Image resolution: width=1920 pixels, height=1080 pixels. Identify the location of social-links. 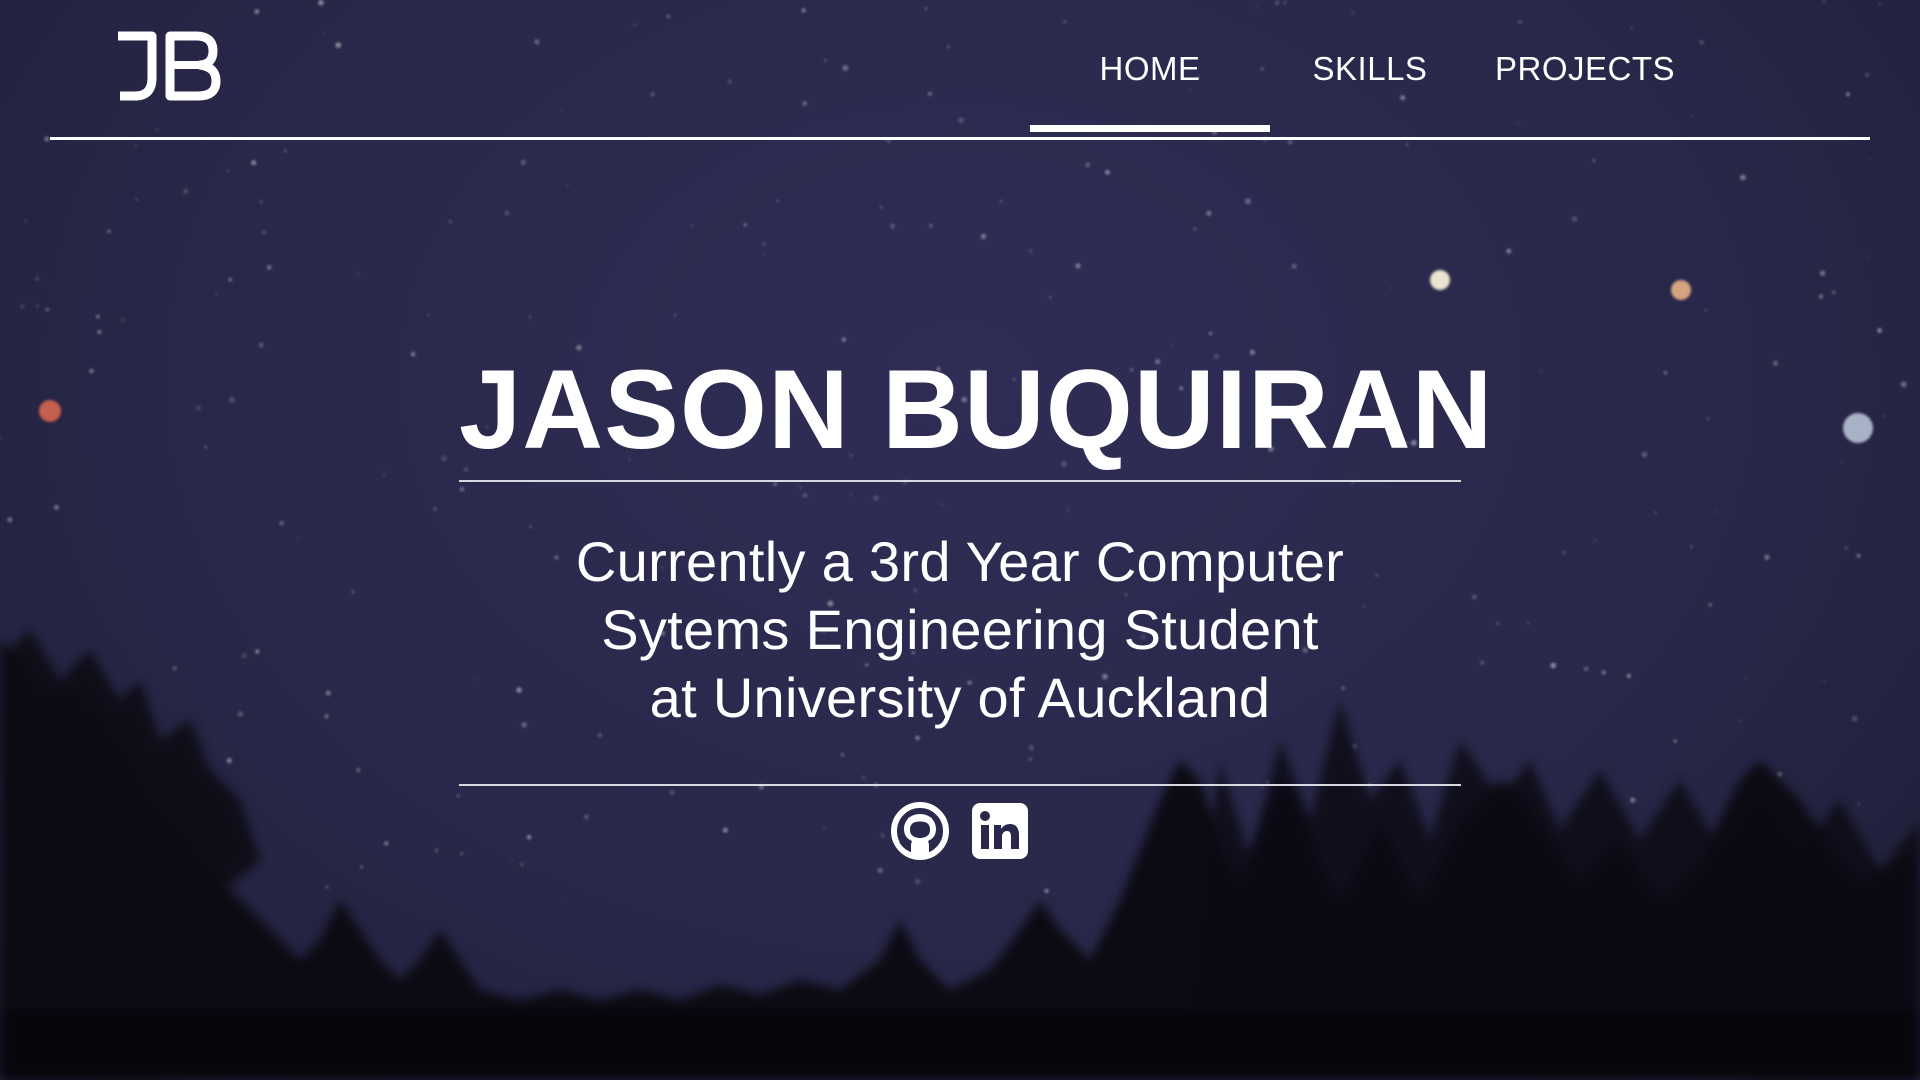
(960, 831).